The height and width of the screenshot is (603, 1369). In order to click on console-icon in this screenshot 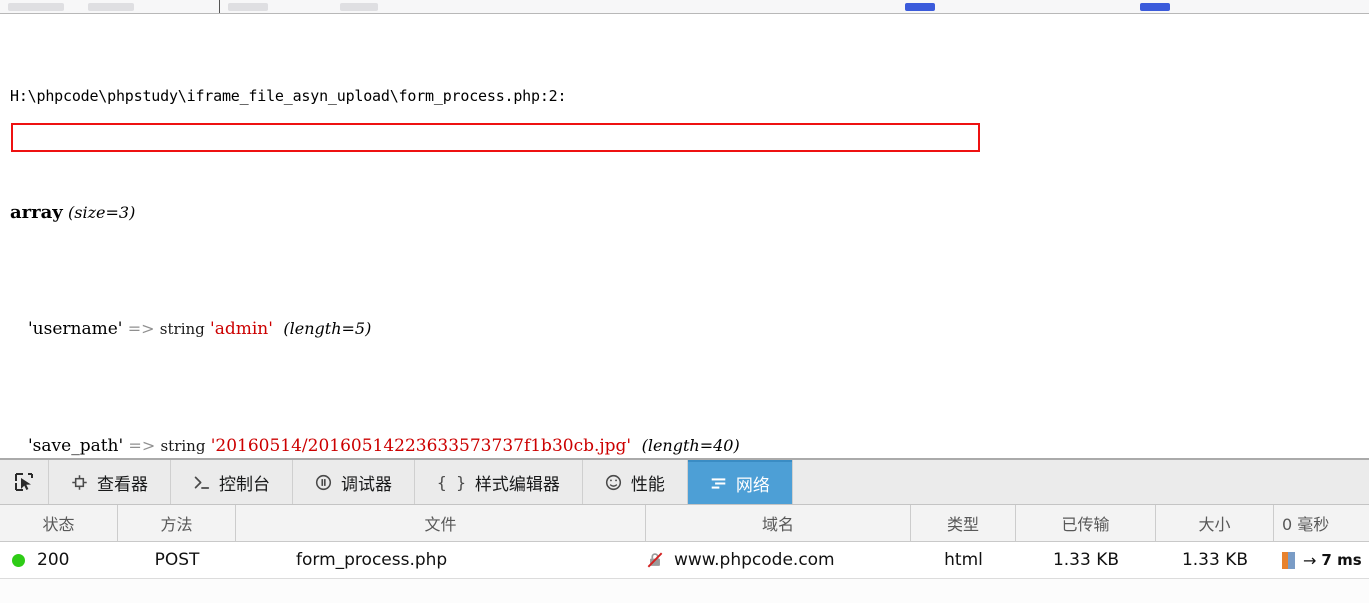, I will do `click(201, 482)`.